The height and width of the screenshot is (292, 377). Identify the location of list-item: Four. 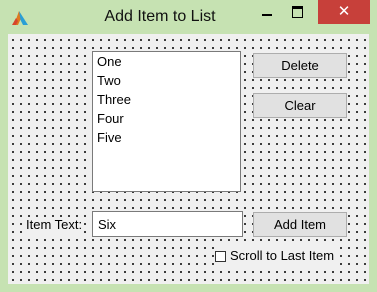
(166, 118).